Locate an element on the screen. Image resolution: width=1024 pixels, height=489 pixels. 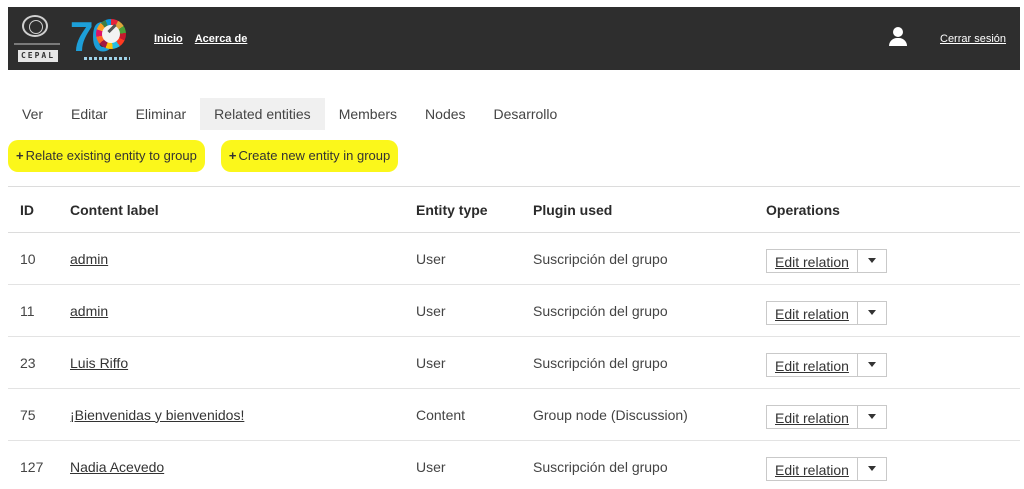
nav-link-inicio: Inicio is located at coordinates (168, 39).